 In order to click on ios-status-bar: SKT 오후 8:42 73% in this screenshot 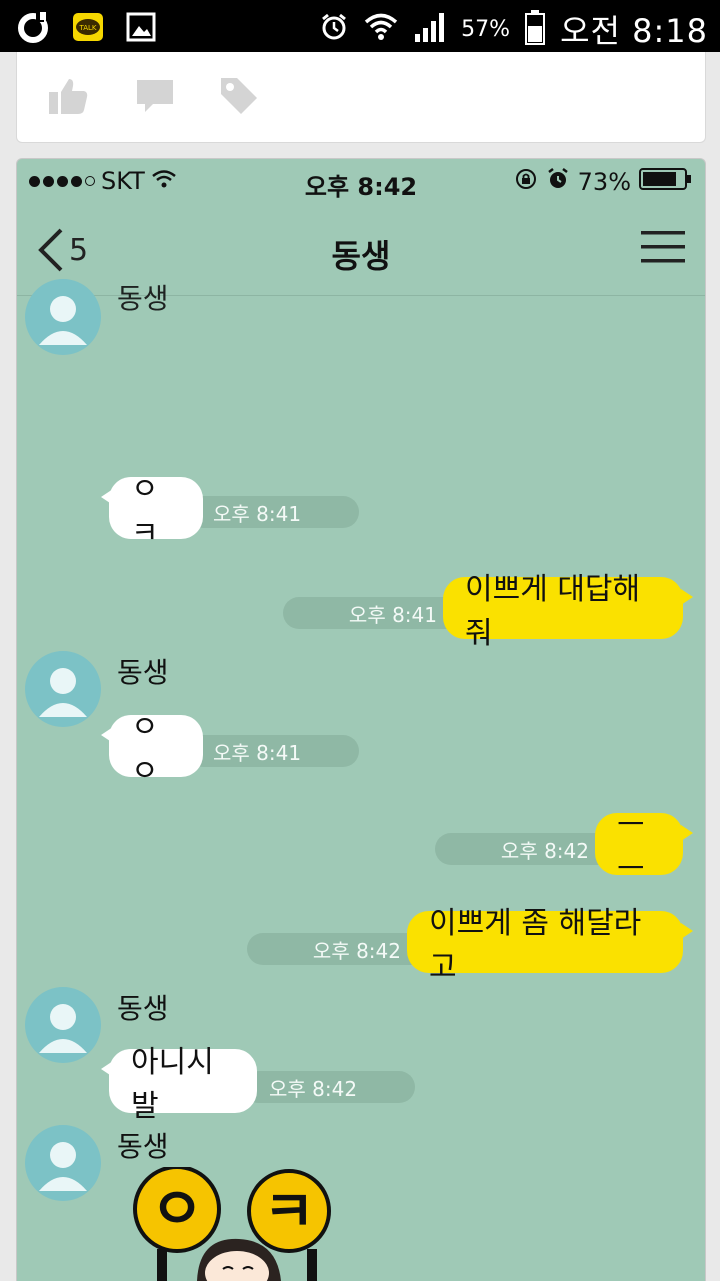, I will do `click(361, 181)`.